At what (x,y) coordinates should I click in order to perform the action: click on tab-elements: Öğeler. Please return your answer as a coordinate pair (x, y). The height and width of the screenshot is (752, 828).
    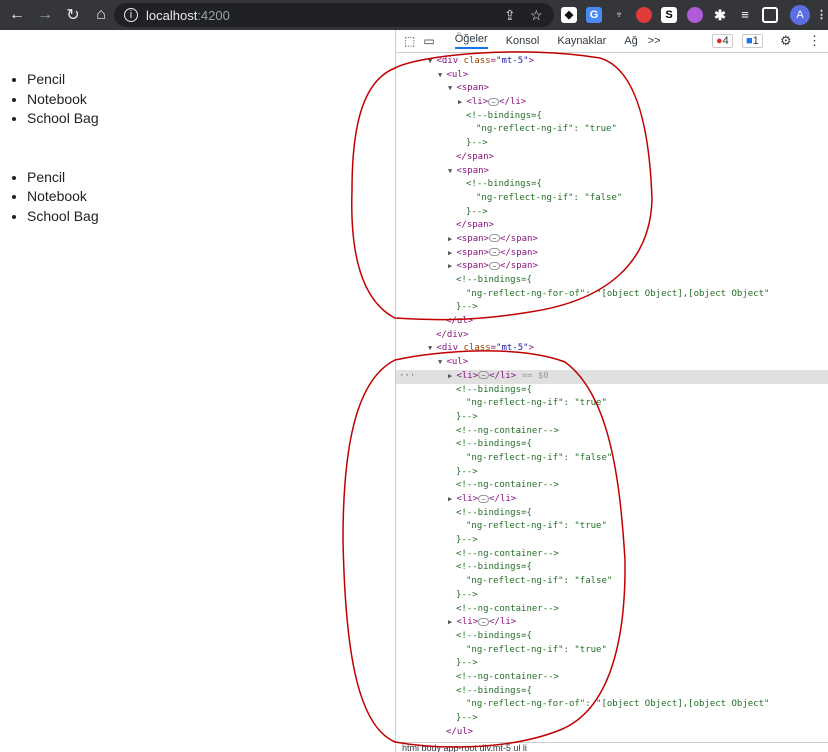
    Looking at the image, I should click on (471, 41).